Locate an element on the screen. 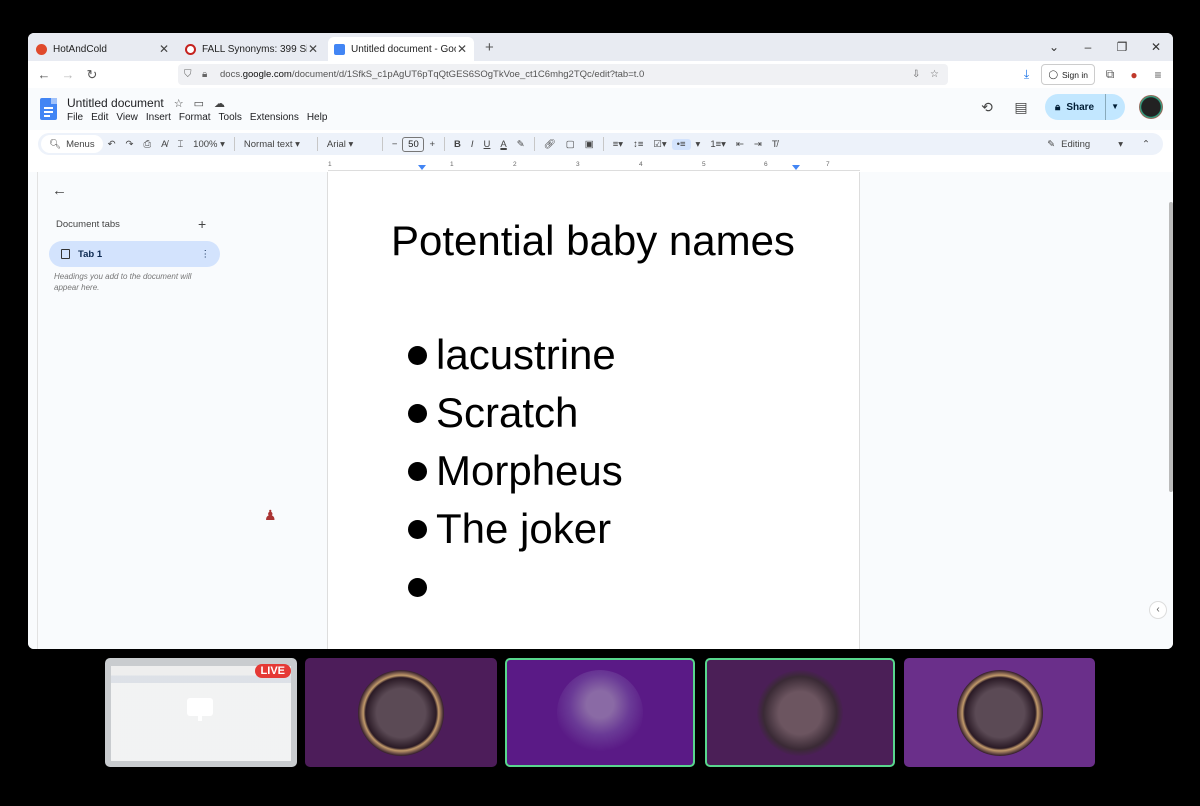  document-title: Untitled document is located at coordinates (115, 103).